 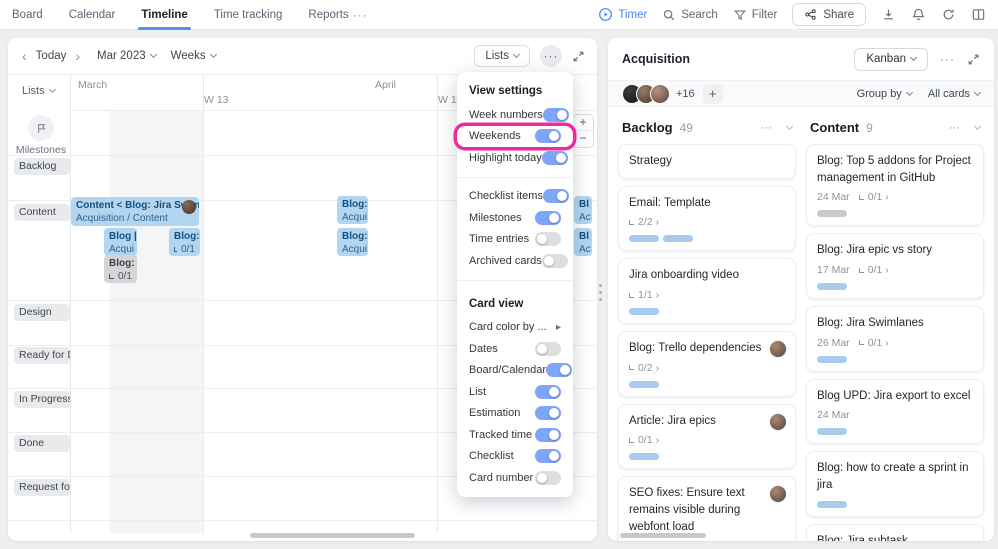 What do you see at coordinates (515, 478) in the screenshot?
I see `view-settings-item: Card number ▸` at bounding box center [515, 478].